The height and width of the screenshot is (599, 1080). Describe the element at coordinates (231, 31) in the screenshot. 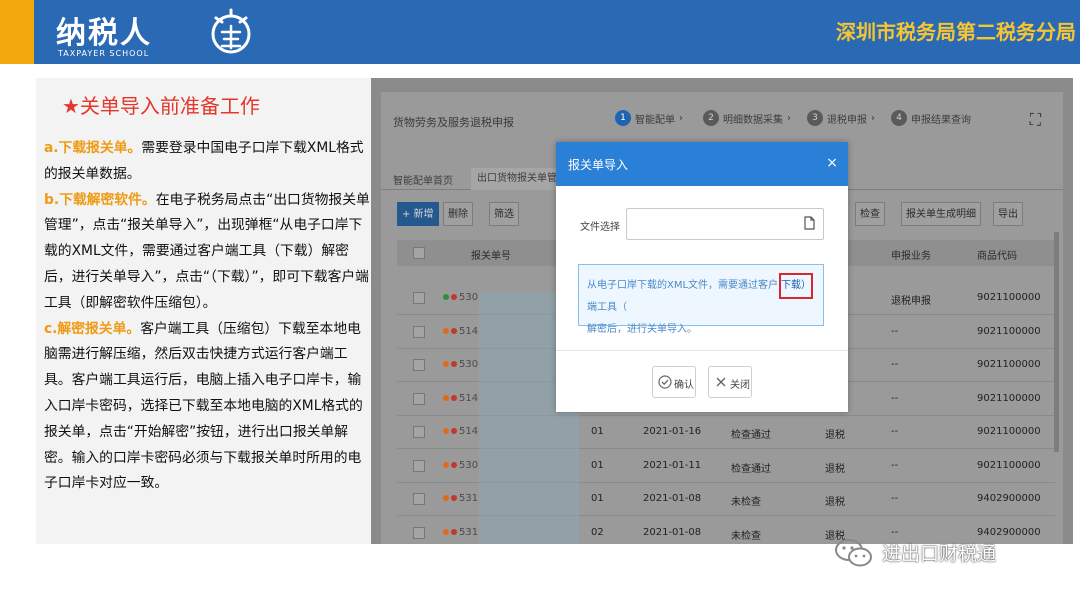

I see `school-emblem-icon` at that location.